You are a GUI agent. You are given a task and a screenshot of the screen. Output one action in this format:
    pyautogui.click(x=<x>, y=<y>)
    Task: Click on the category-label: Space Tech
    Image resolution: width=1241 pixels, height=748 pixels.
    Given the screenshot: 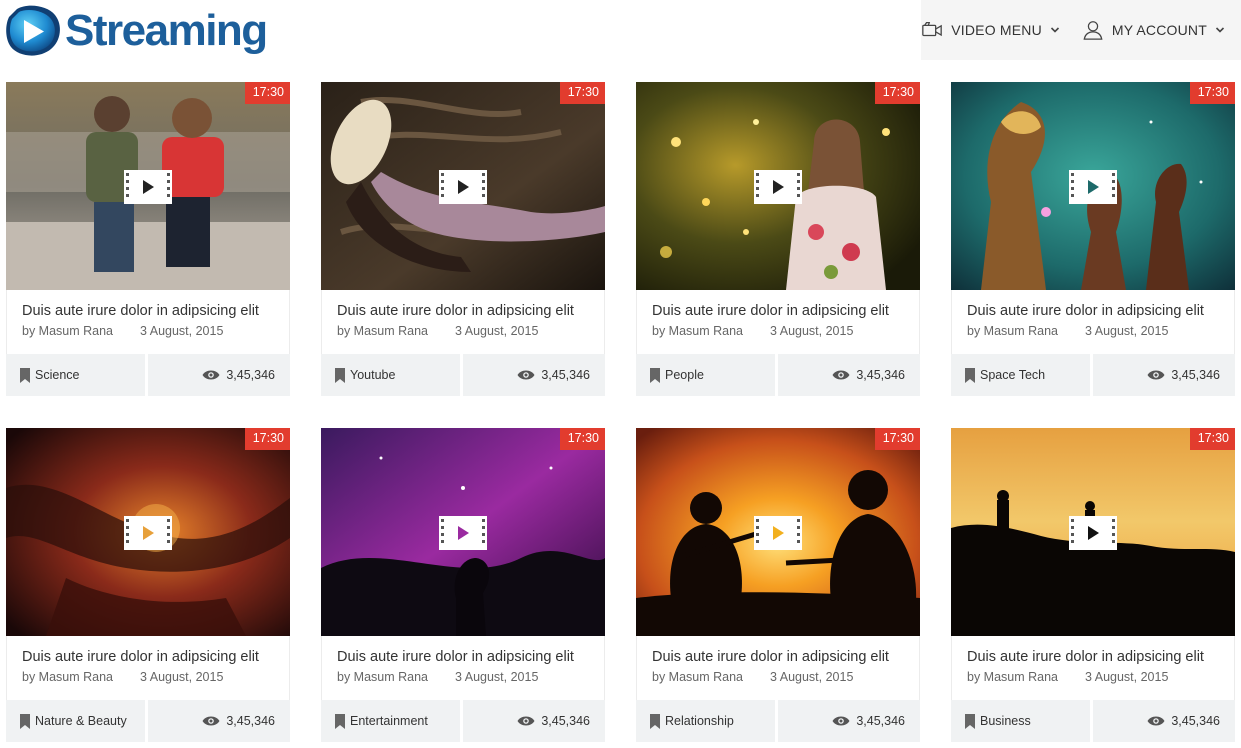 What is the action you would take?
    pyautogui.click(x=1013, y=375)
    